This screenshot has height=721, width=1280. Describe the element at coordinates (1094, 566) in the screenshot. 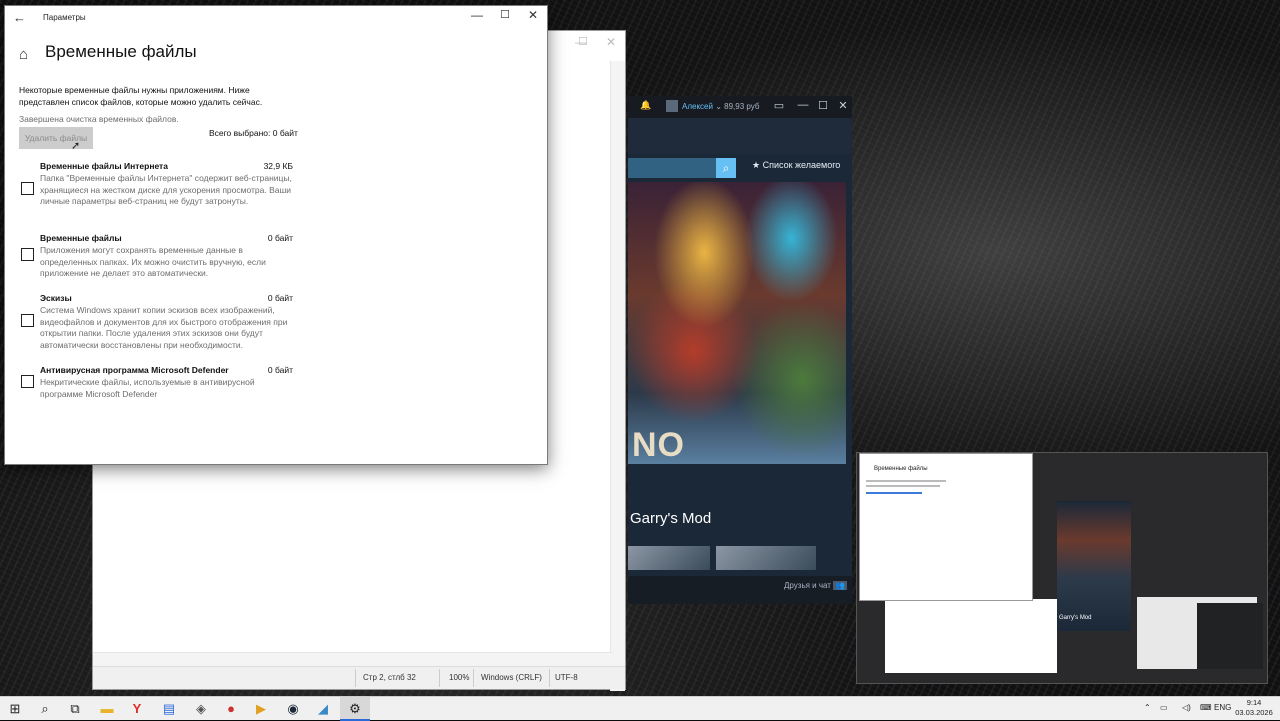

I see `steam-thumbnail` at that location.